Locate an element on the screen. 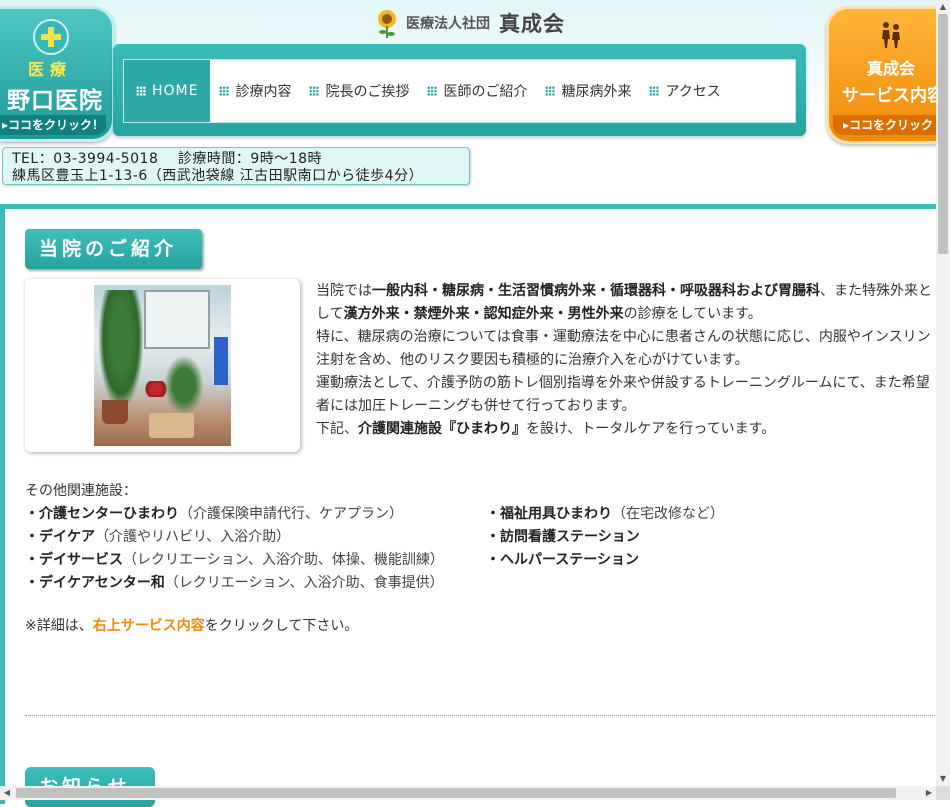 The width and height of the screenshot is (950, 807). clinic-badge: 医療 野口医院 ▸ココをクリック！ is located at coordinates (57, 74).